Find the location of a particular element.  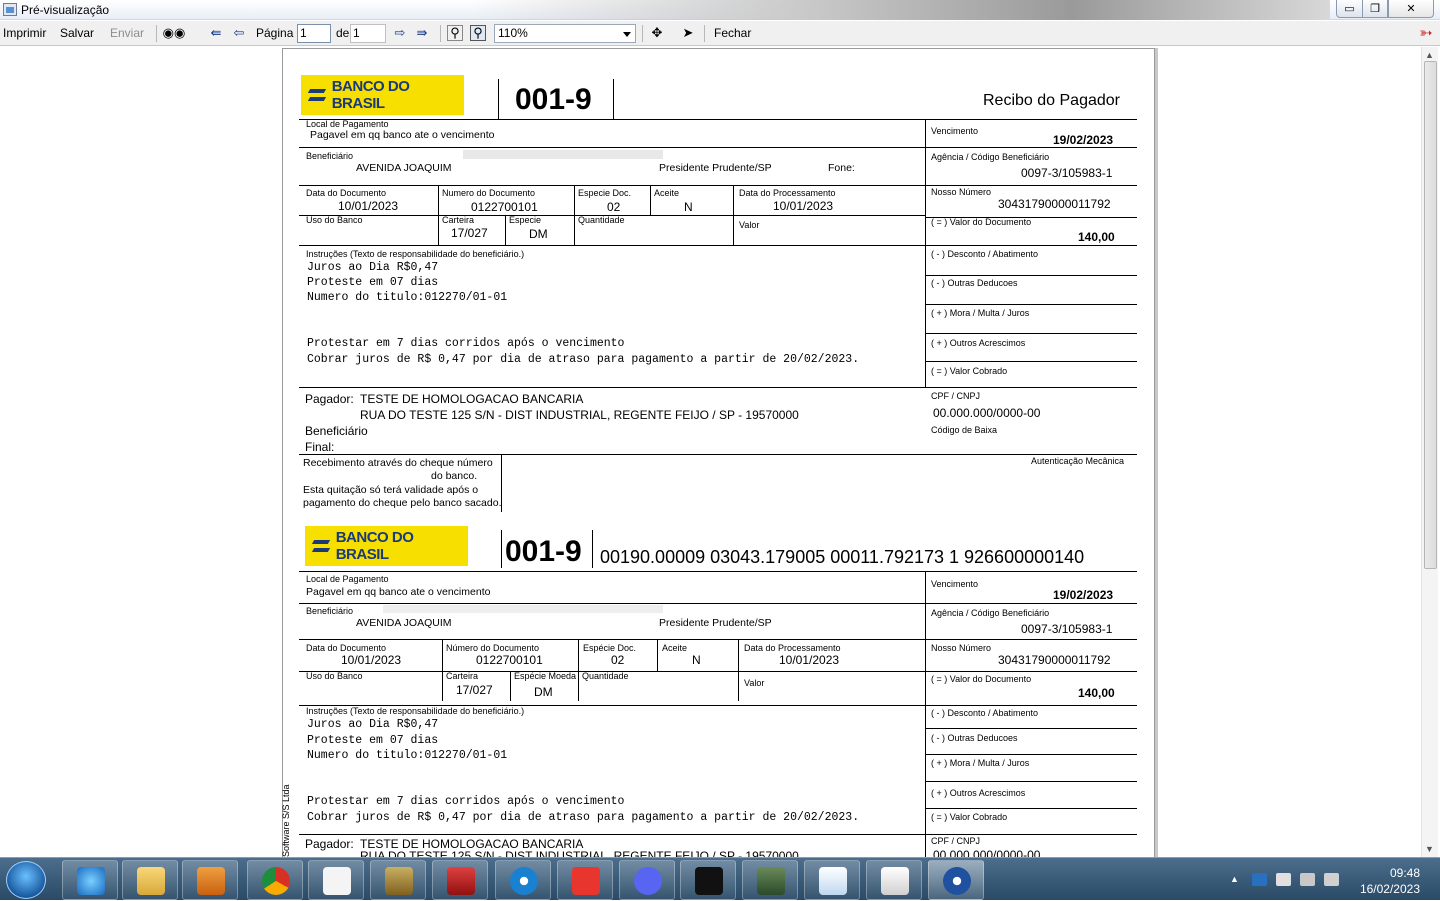

taskbar-active-app is located at coordinates (956, 880).